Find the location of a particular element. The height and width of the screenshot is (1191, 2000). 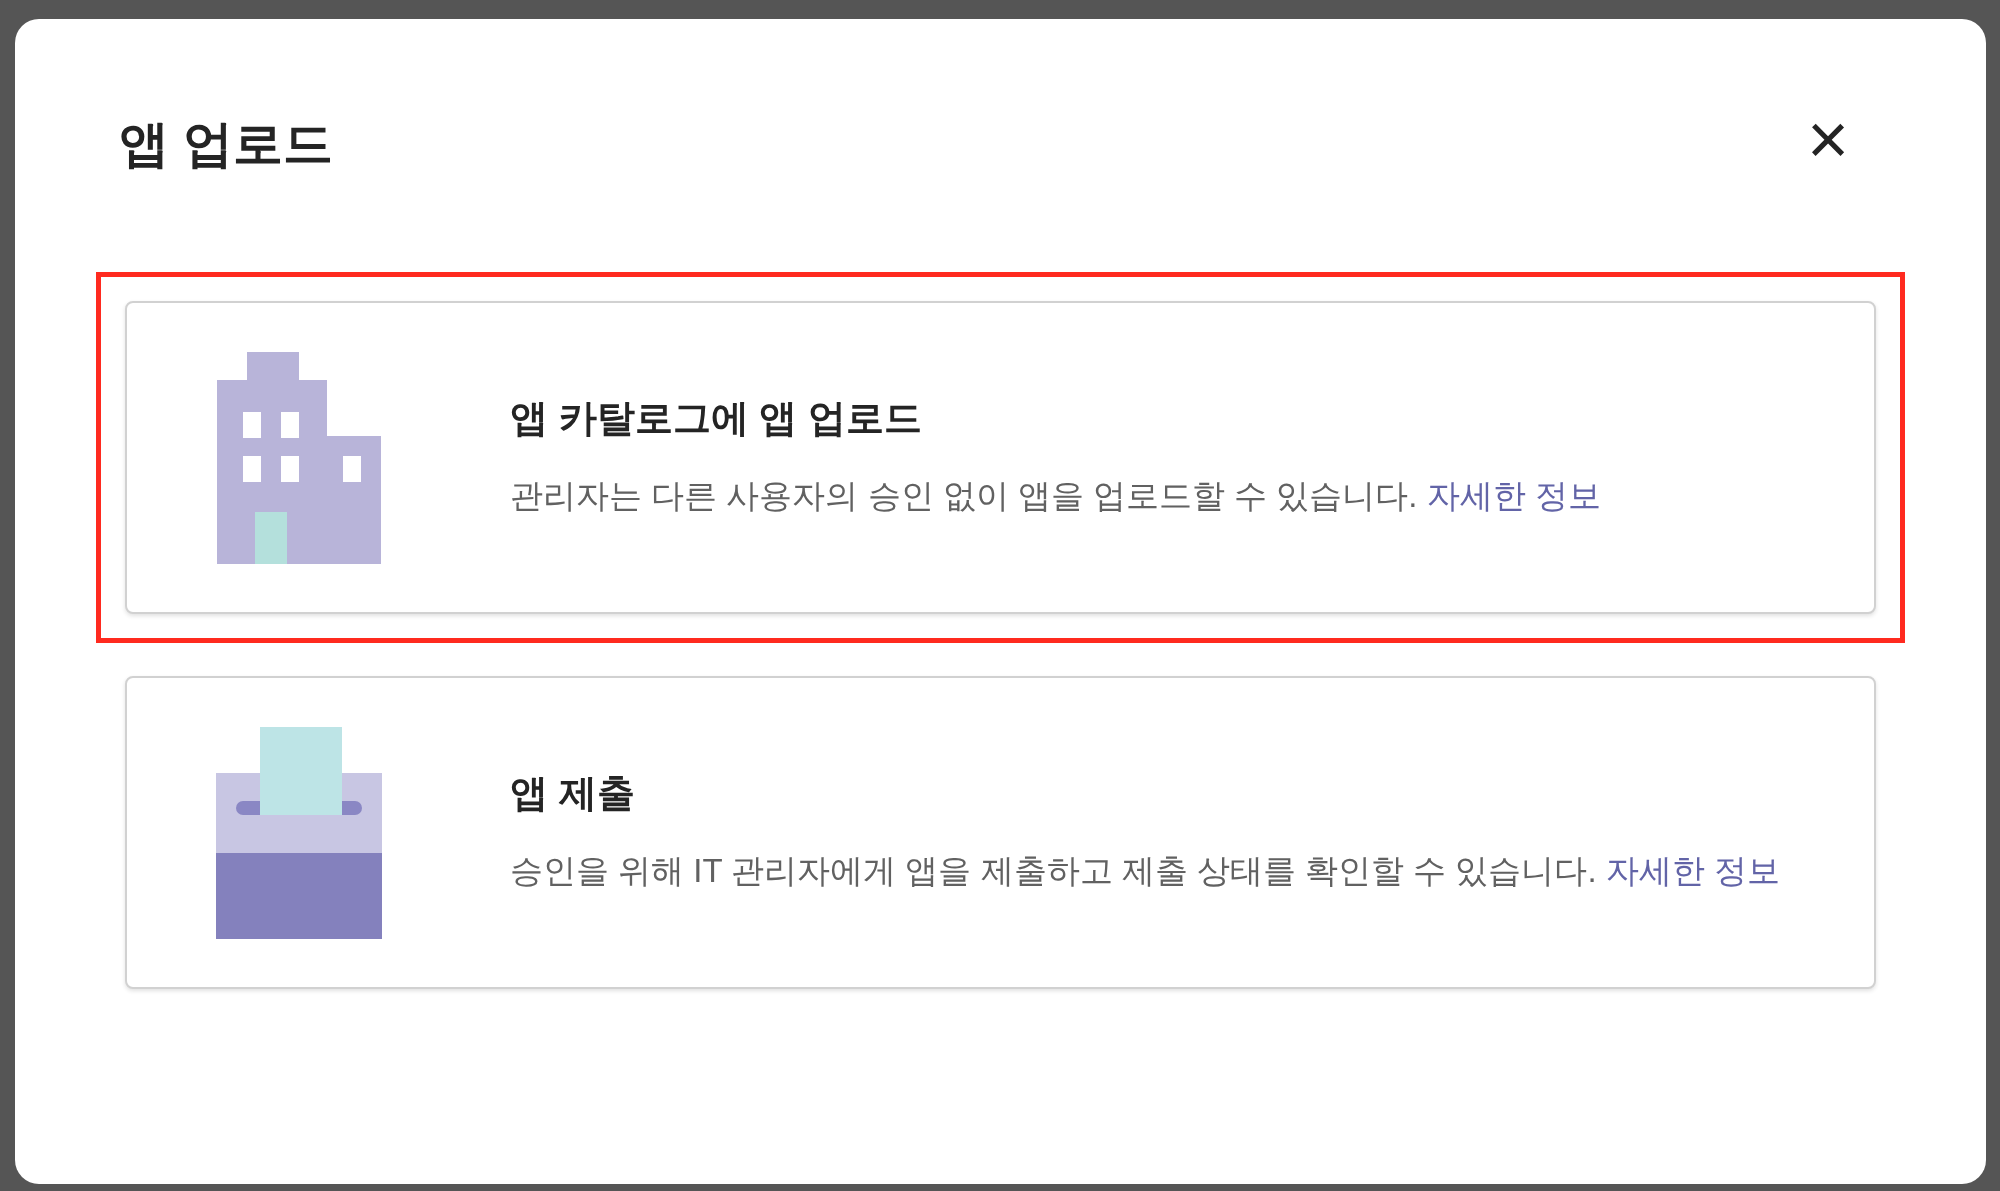

ballot-box-icon is located at coordinates (299, 832).